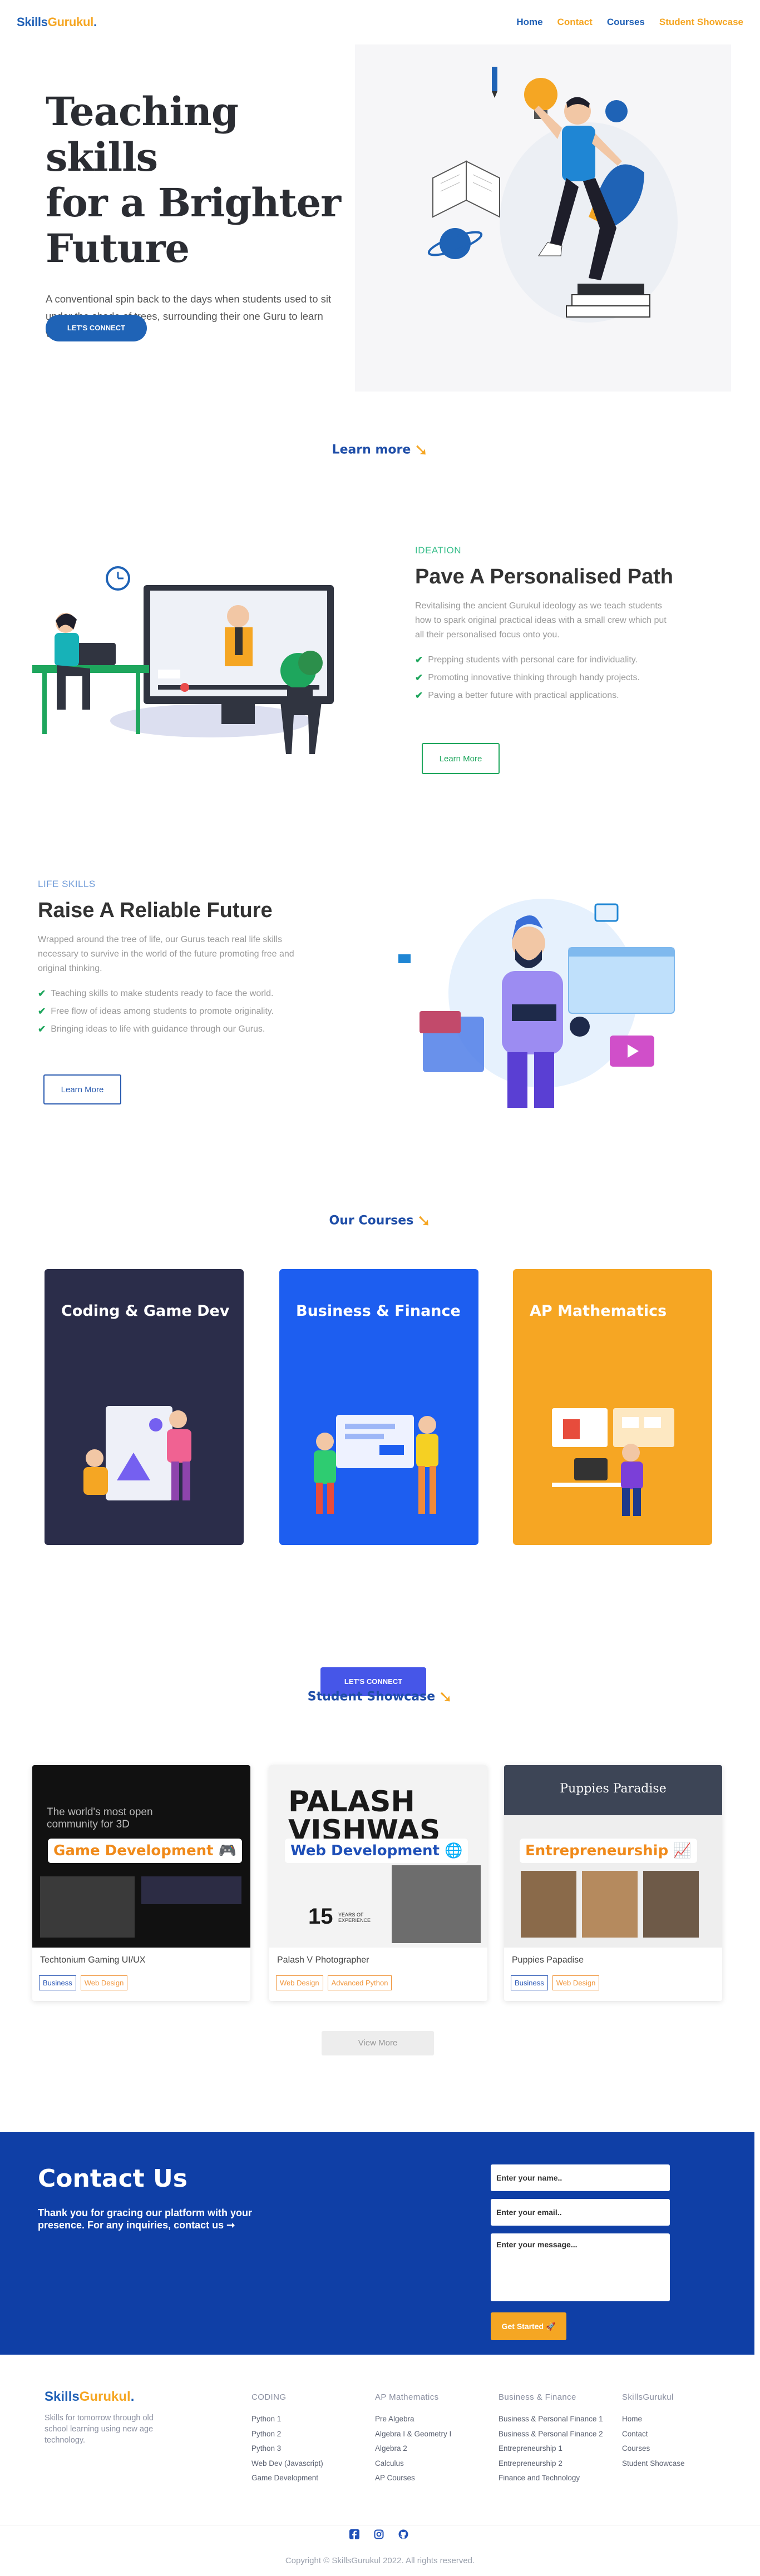 The width and height of the screenshot is (760, 2576). What do you see at coordinates (269, 2397) in the screenshot?
I see `footer-column-heading: CODING` at bounding box center [269, 2397].